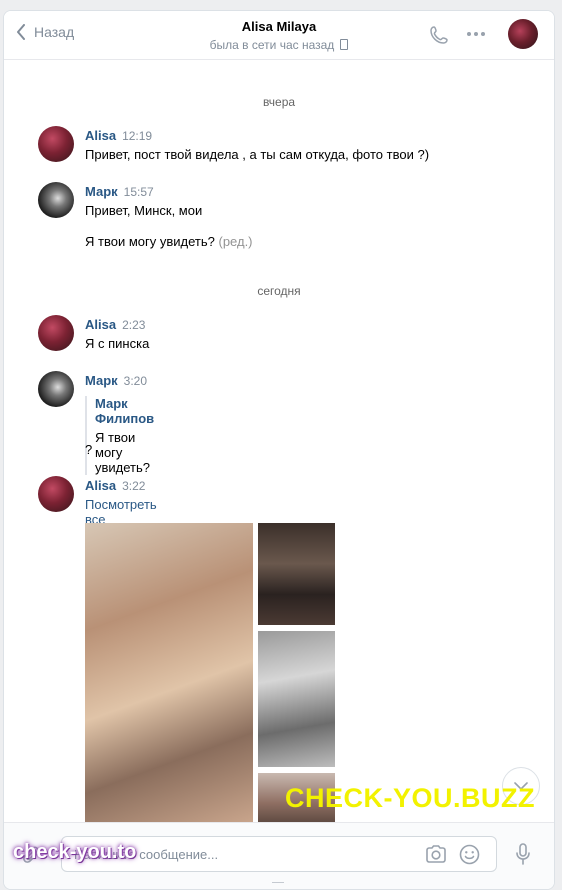  What do you see at coordinates (144, 210) in the screenshot?
I see `message-text: Привет, Минск, мои` at bounding box center [144, 210].